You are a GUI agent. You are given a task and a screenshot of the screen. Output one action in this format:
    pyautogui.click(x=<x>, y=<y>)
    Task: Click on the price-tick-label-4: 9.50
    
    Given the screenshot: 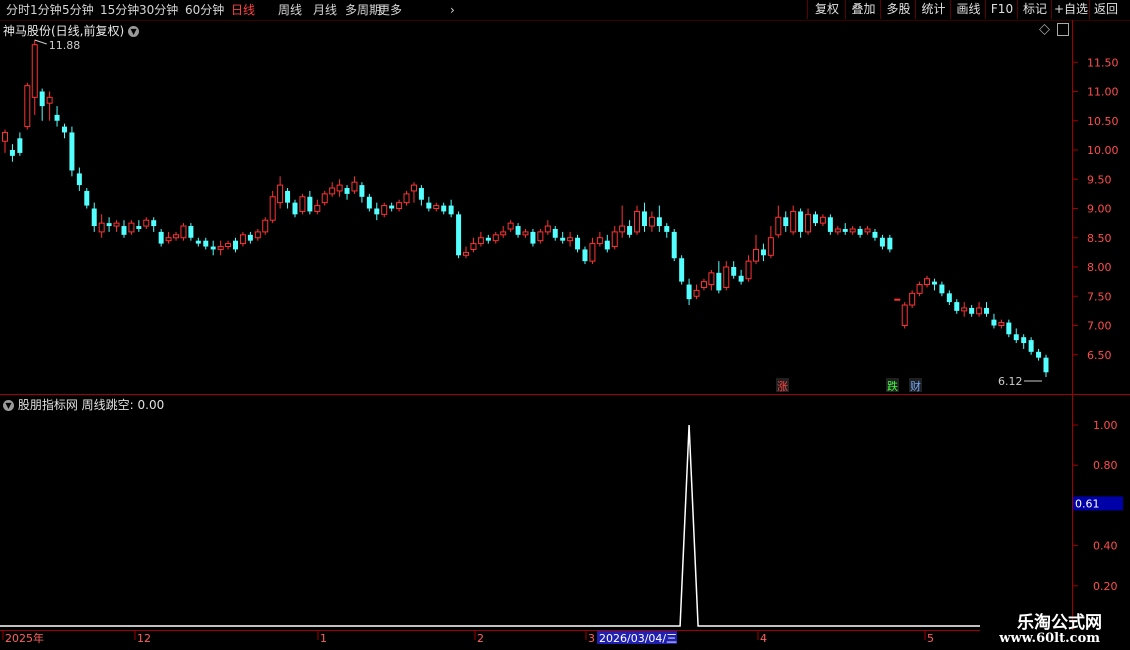 What is the action you would take?
    pyautogui.click(x=1099, y=179)
    